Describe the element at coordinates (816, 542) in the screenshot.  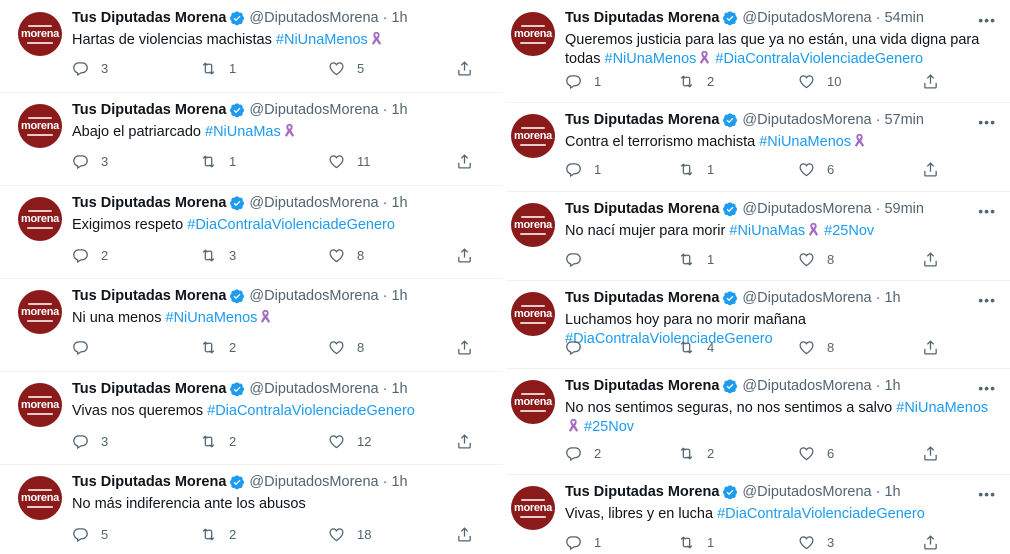
I see `like-button: 3` at that location.